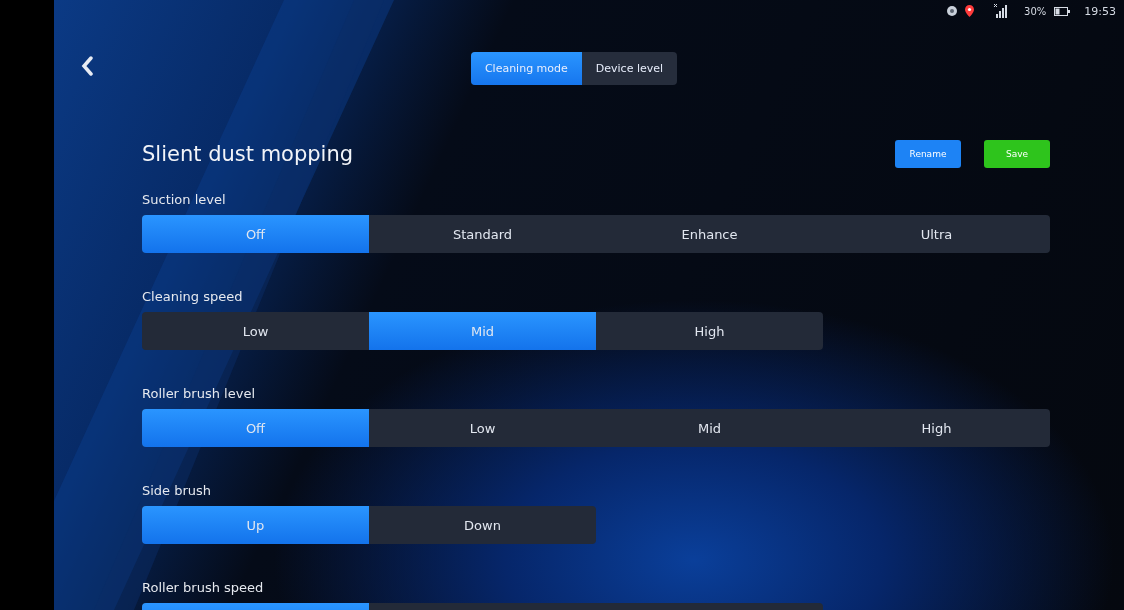 This screenshot has width=1124, height=610. What do you see at coordinates (928, 154) in the screenshot?
I see `rename-button: Rename` at bounding box center [928, 154].